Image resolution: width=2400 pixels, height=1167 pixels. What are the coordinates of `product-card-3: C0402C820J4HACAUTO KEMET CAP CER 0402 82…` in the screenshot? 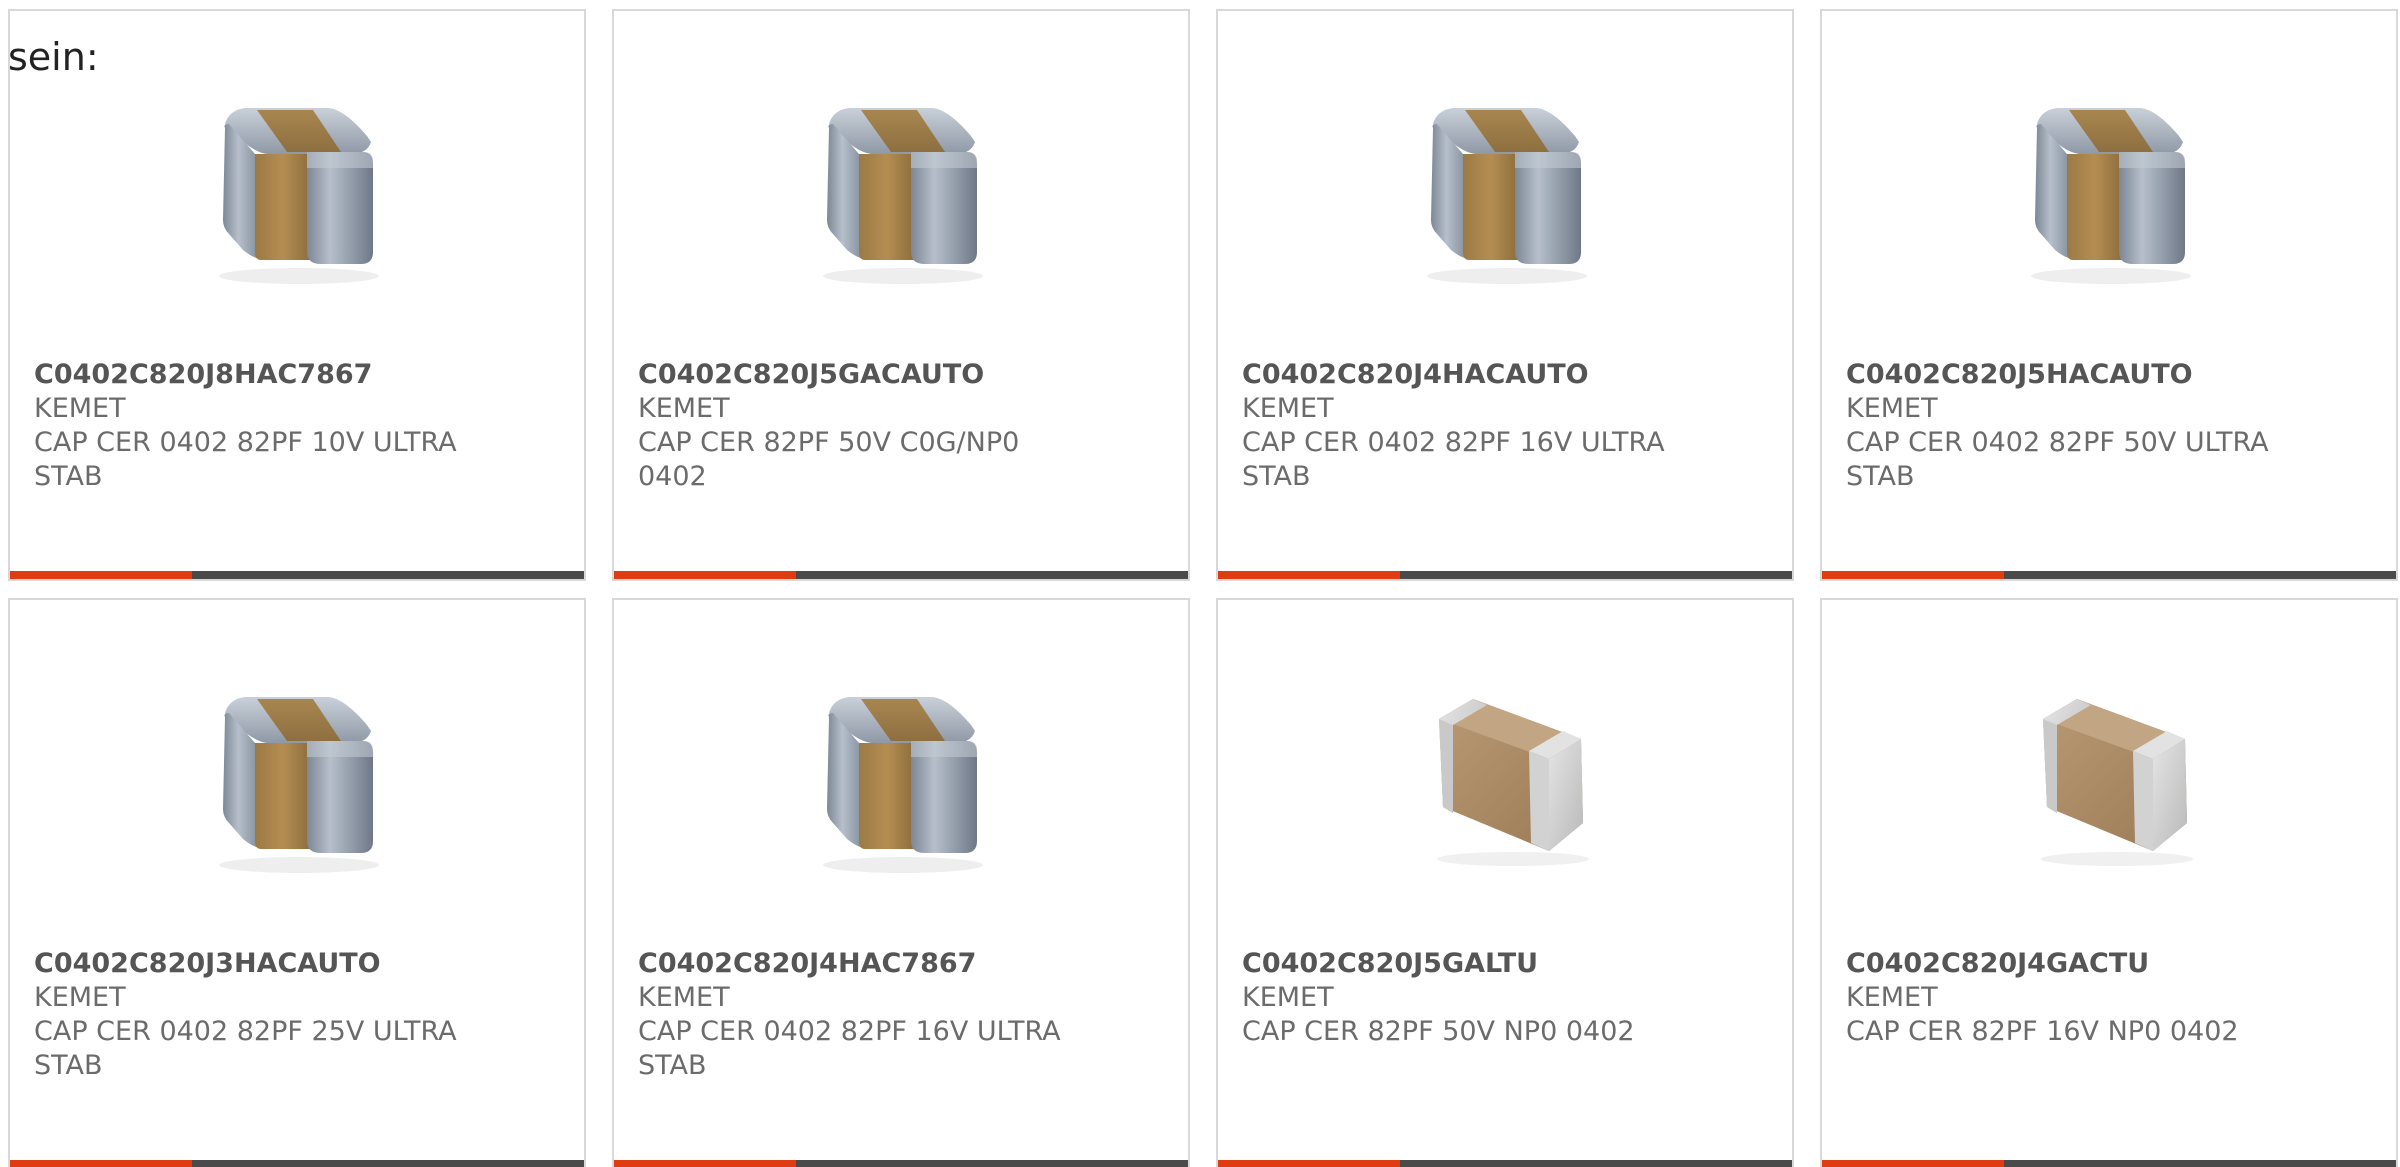 It's located at (1505, 295).